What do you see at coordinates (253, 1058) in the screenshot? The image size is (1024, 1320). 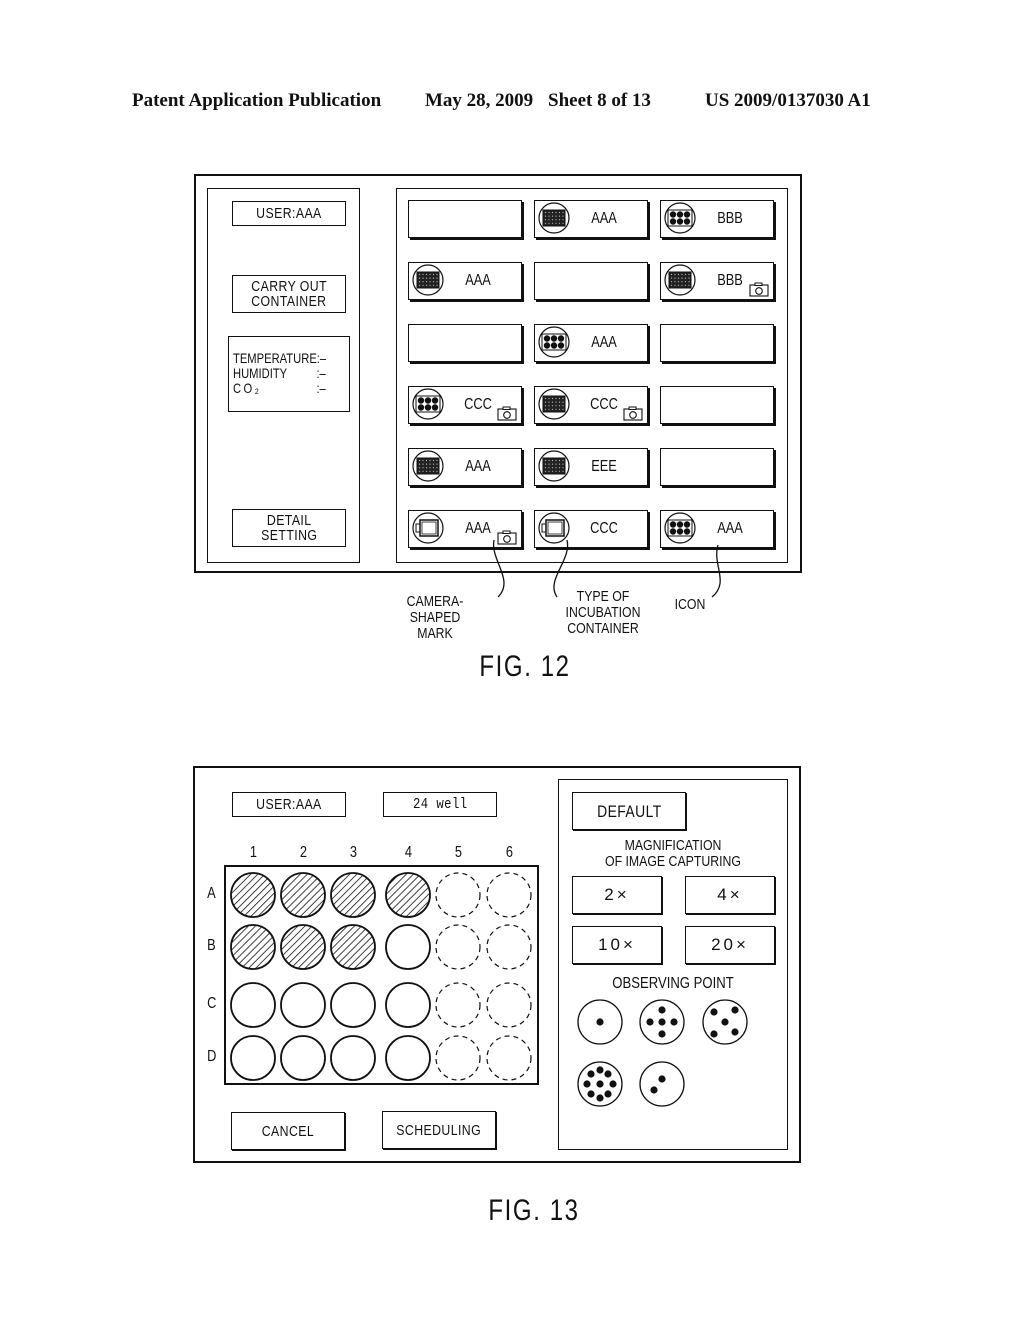 I see `well-D1` at bounding box center [253, 1058].